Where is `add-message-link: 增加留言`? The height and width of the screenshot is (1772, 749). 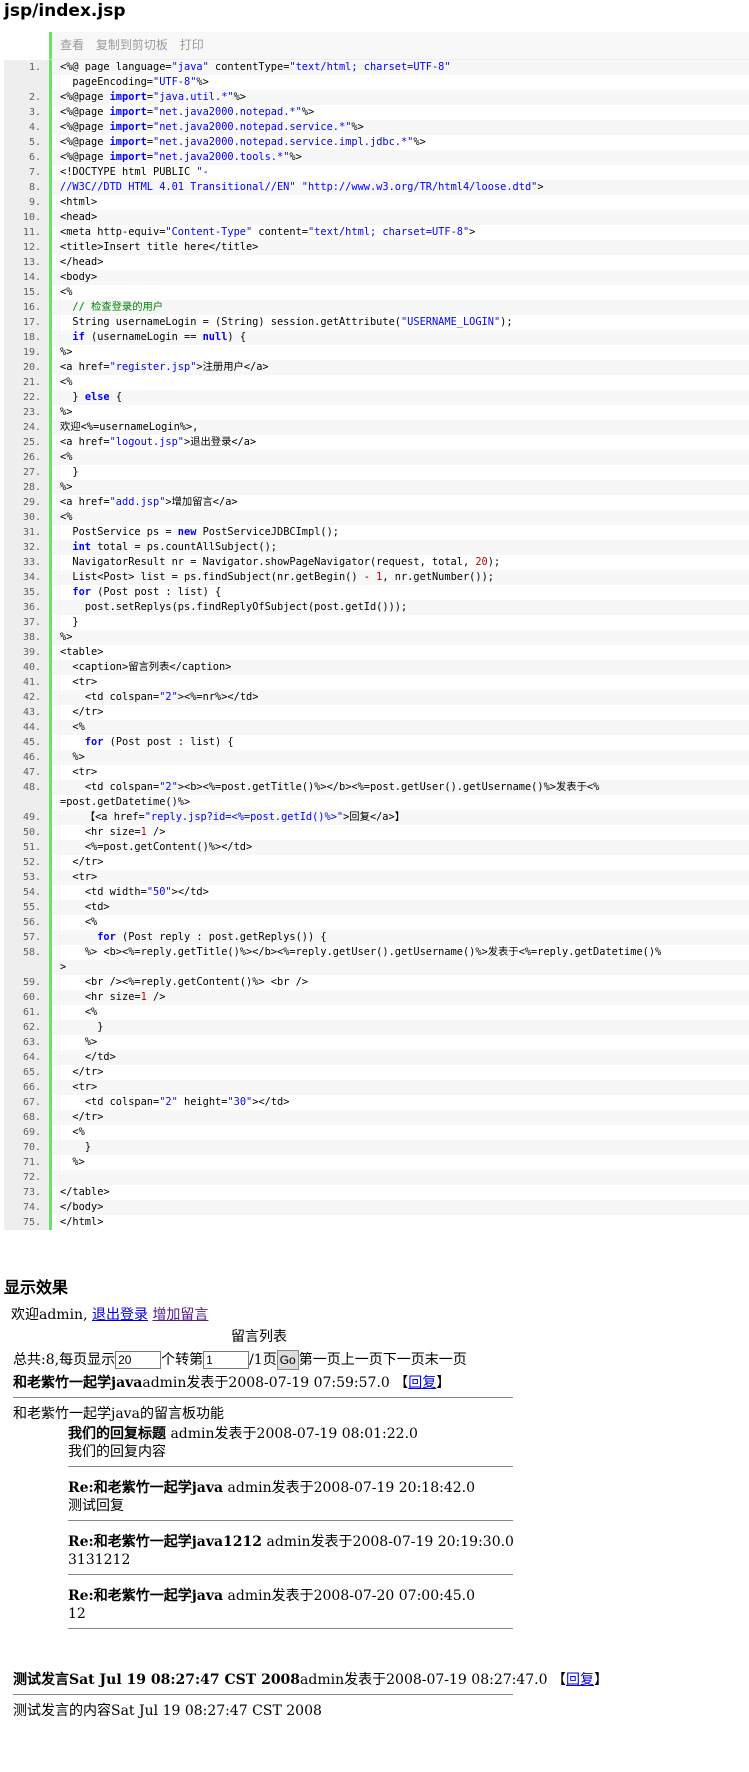
add-message-link: 增加留言 is located at coordinates (180, 1315).